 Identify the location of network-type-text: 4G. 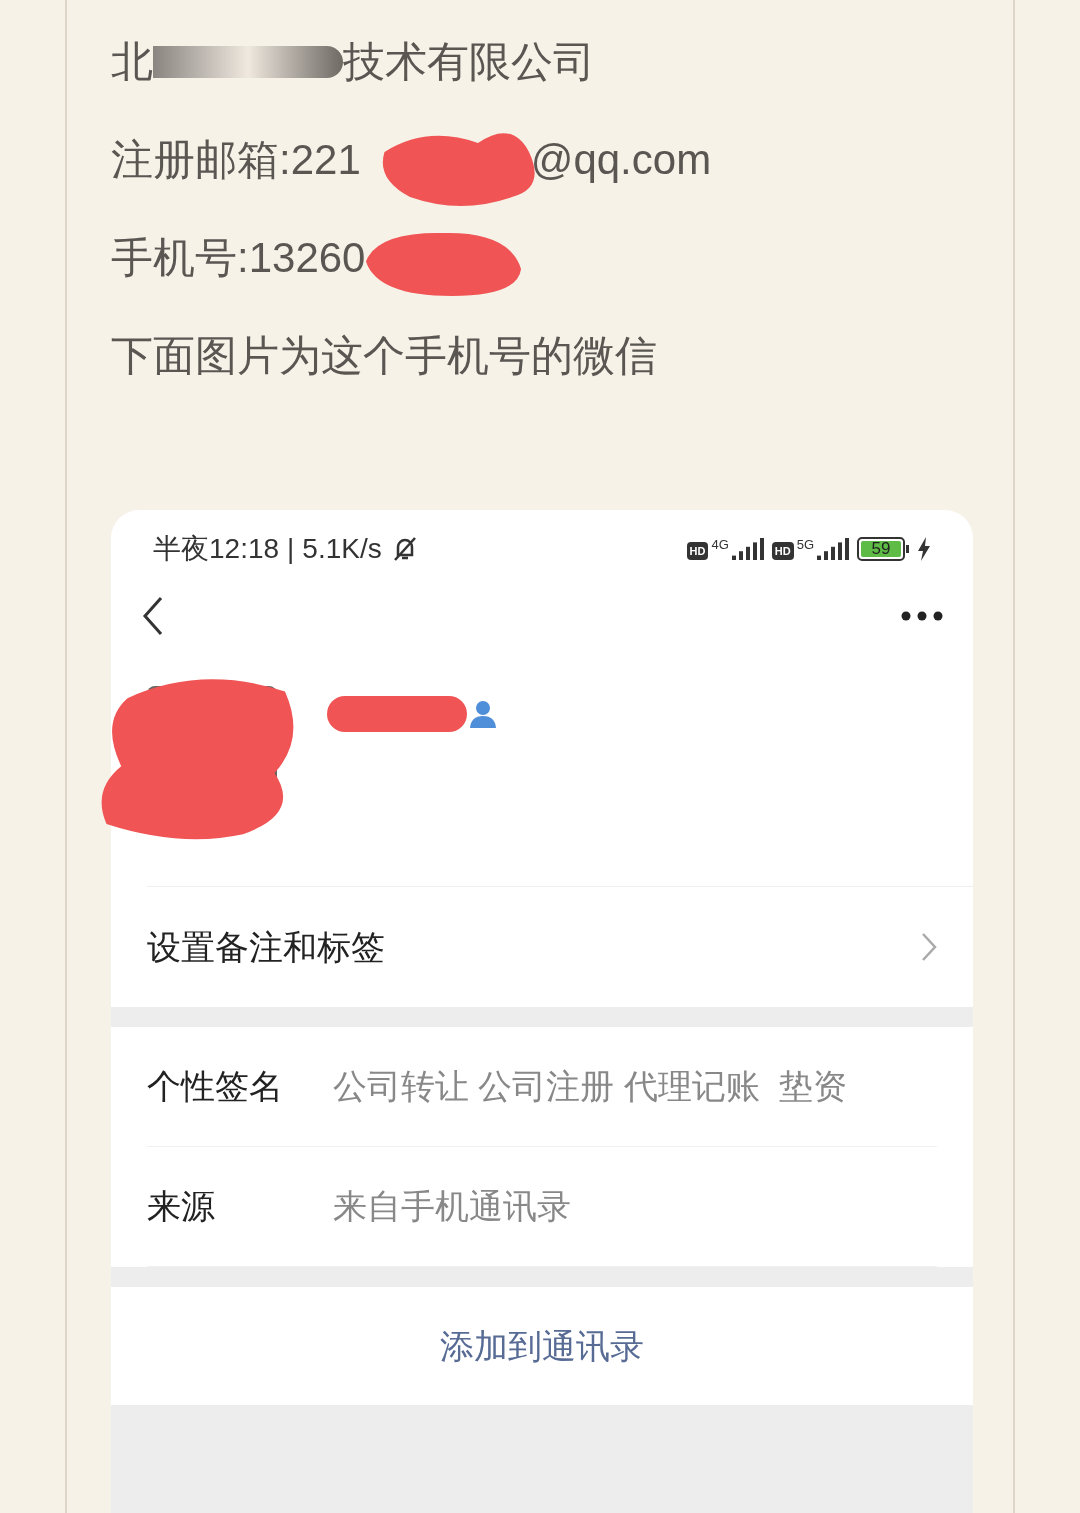
(720, 545).